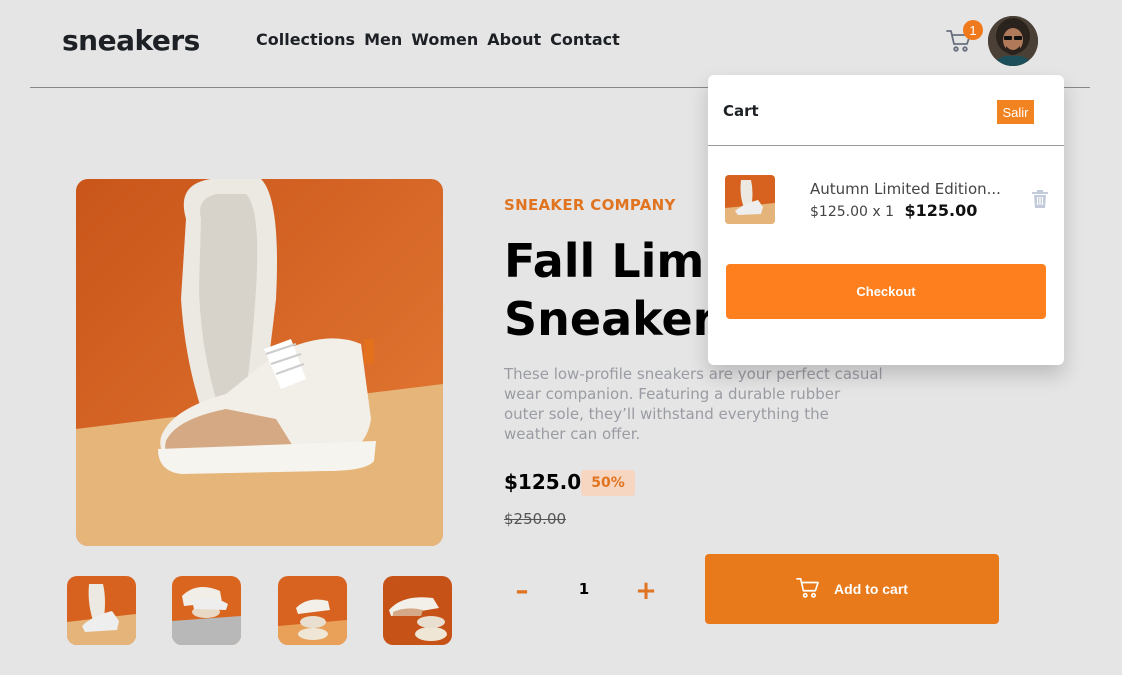 This screenshot has width=1122, height=675. What do you see at coordinates (608, 483) in the screenshot?
I see `discount-badge: 50%` at bounding box center [608, 483].